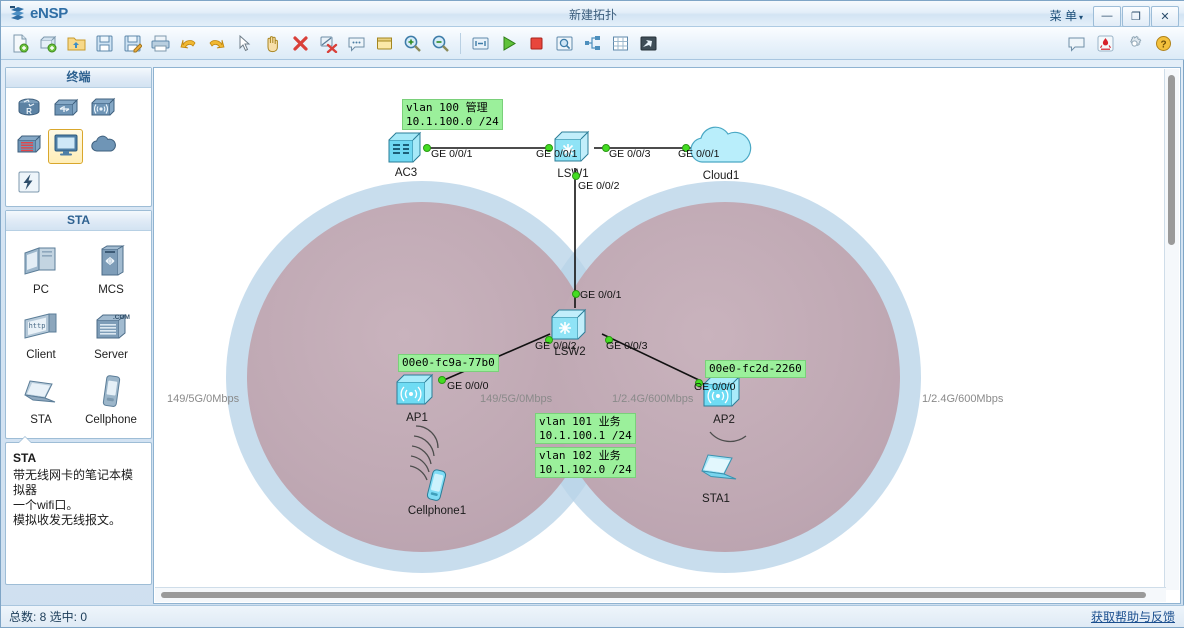  I want to click on port-label-lsw1-ge003: GE 0/0/3, so click(630, 154).